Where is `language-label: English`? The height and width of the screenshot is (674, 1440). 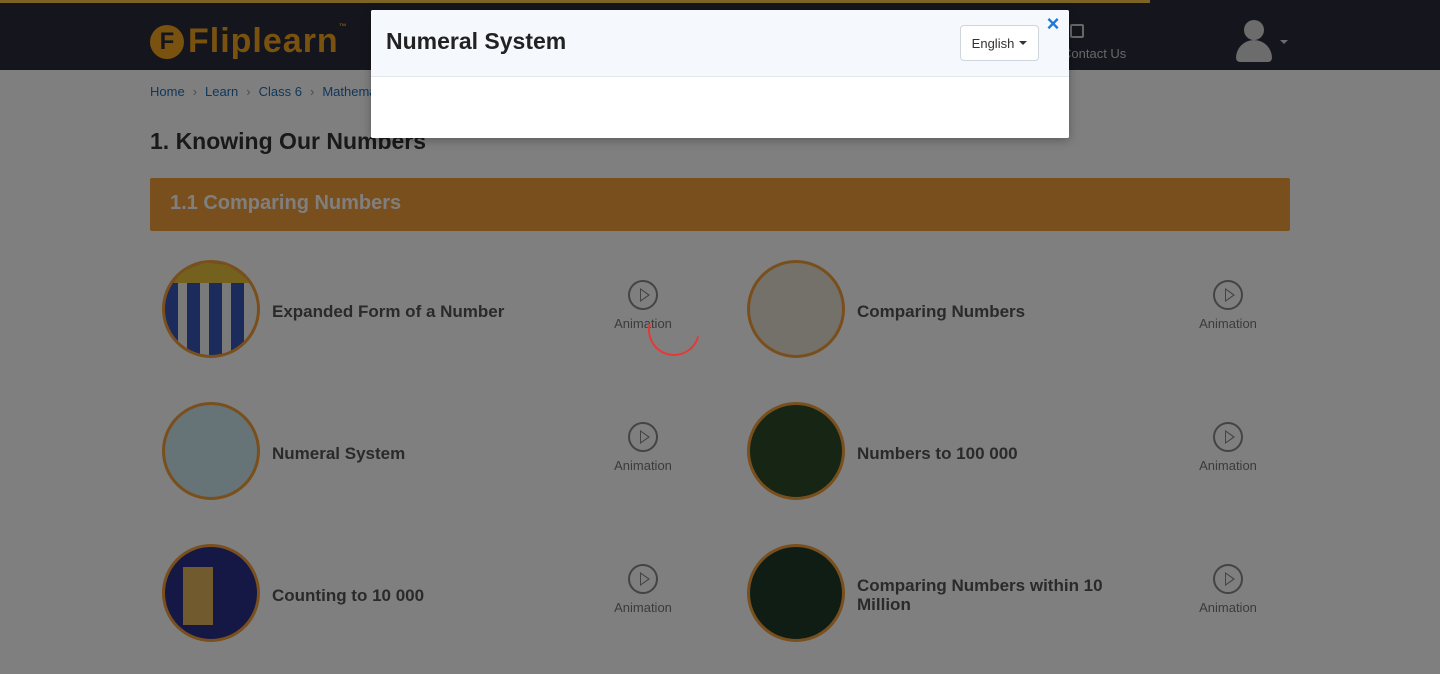
language-label: English is located at coordinates (993, 43).